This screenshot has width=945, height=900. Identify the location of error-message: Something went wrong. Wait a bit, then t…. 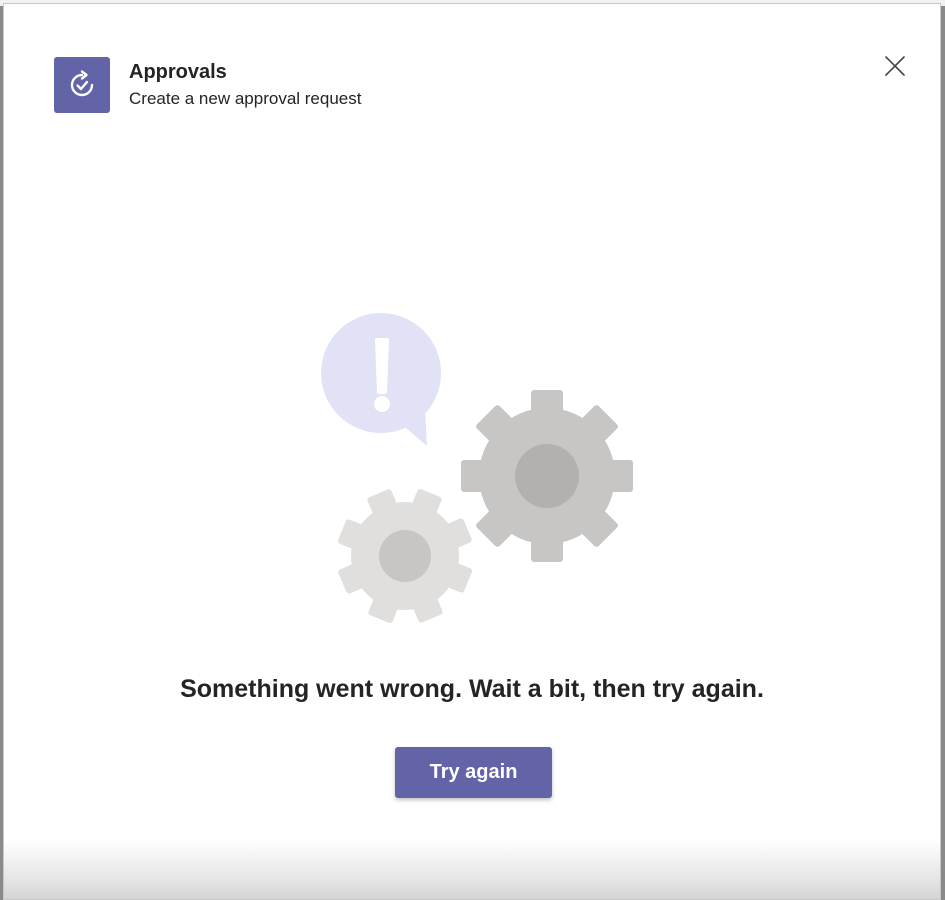
(472, 689).